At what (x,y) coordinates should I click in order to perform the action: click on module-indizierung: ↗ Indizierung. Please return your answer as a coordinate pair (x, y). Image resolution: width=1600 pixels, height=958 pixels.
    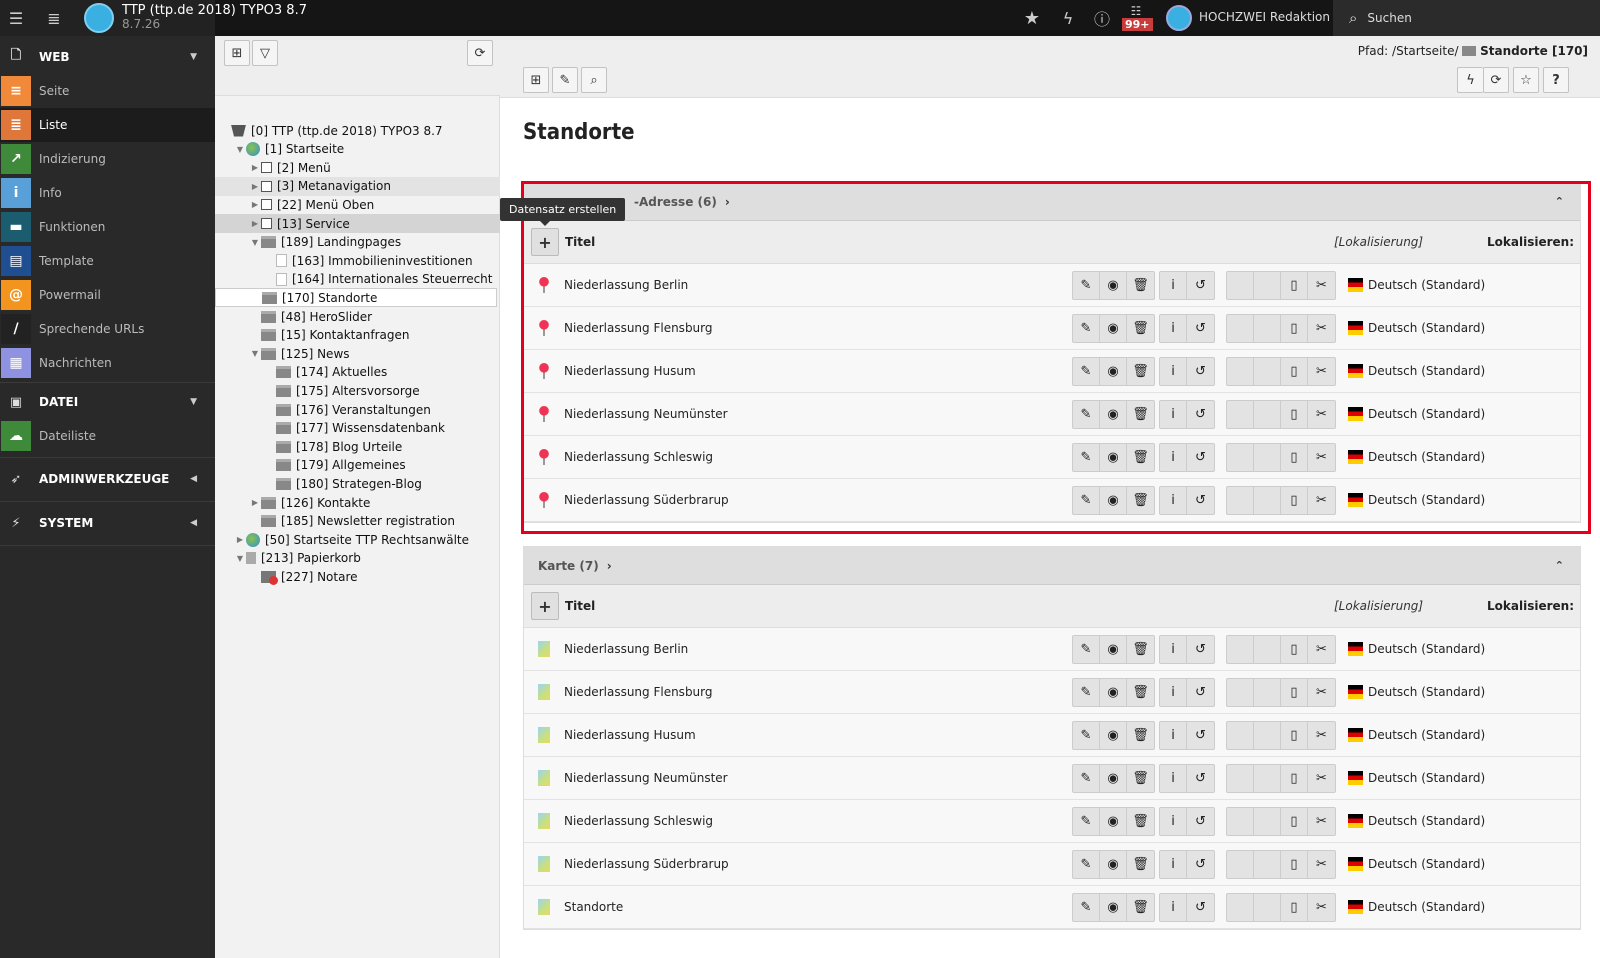
    Looking at the image, I should click on (107, 159).